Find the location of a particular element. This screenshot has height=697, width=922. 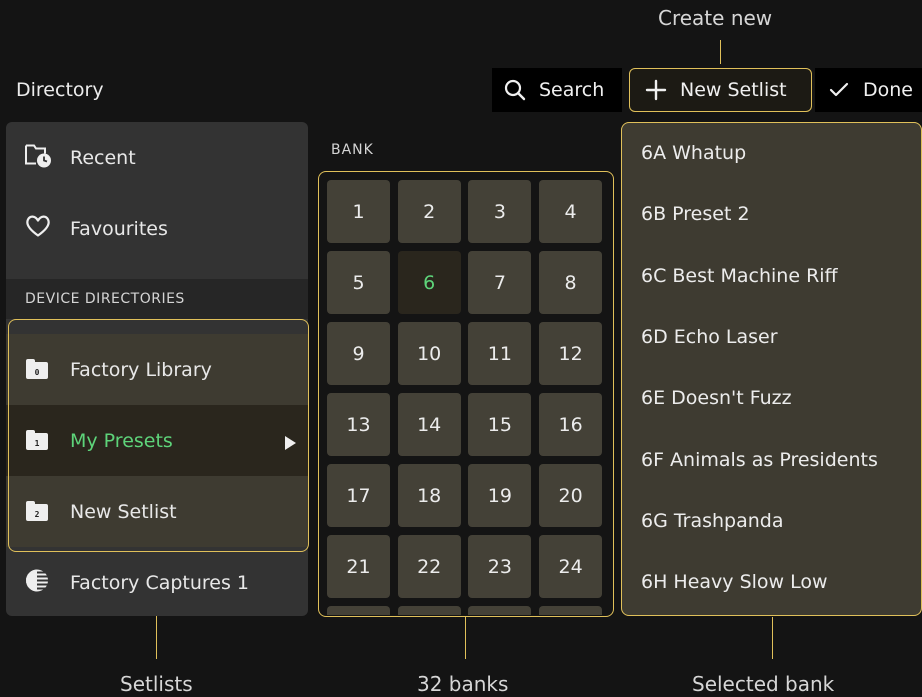

bank-button-5: 5 is located at coordinates (358, 282).